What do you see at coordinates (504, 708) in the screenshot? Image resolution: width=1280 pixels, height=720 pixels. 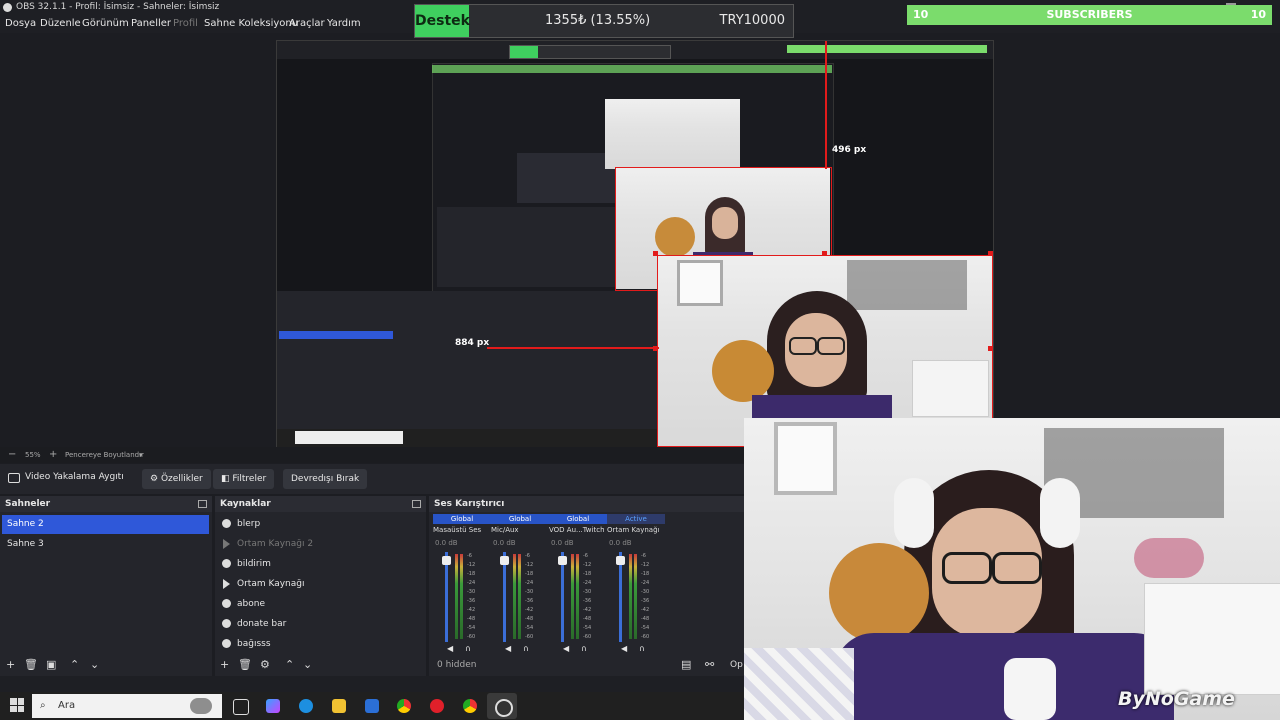 I see `obs-icon` at bounding box center [504, 708].